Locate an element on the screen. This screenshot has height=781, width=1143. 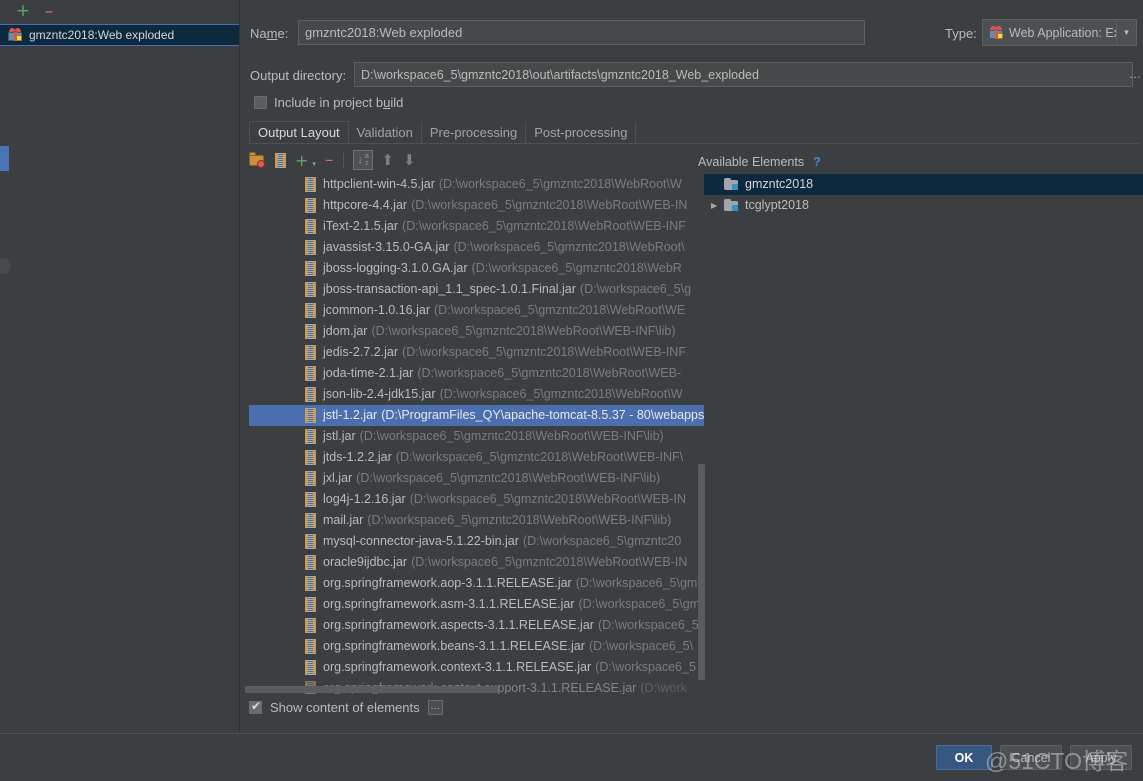
move-down-icon: ⬇ is located at coordinates (409, 160).